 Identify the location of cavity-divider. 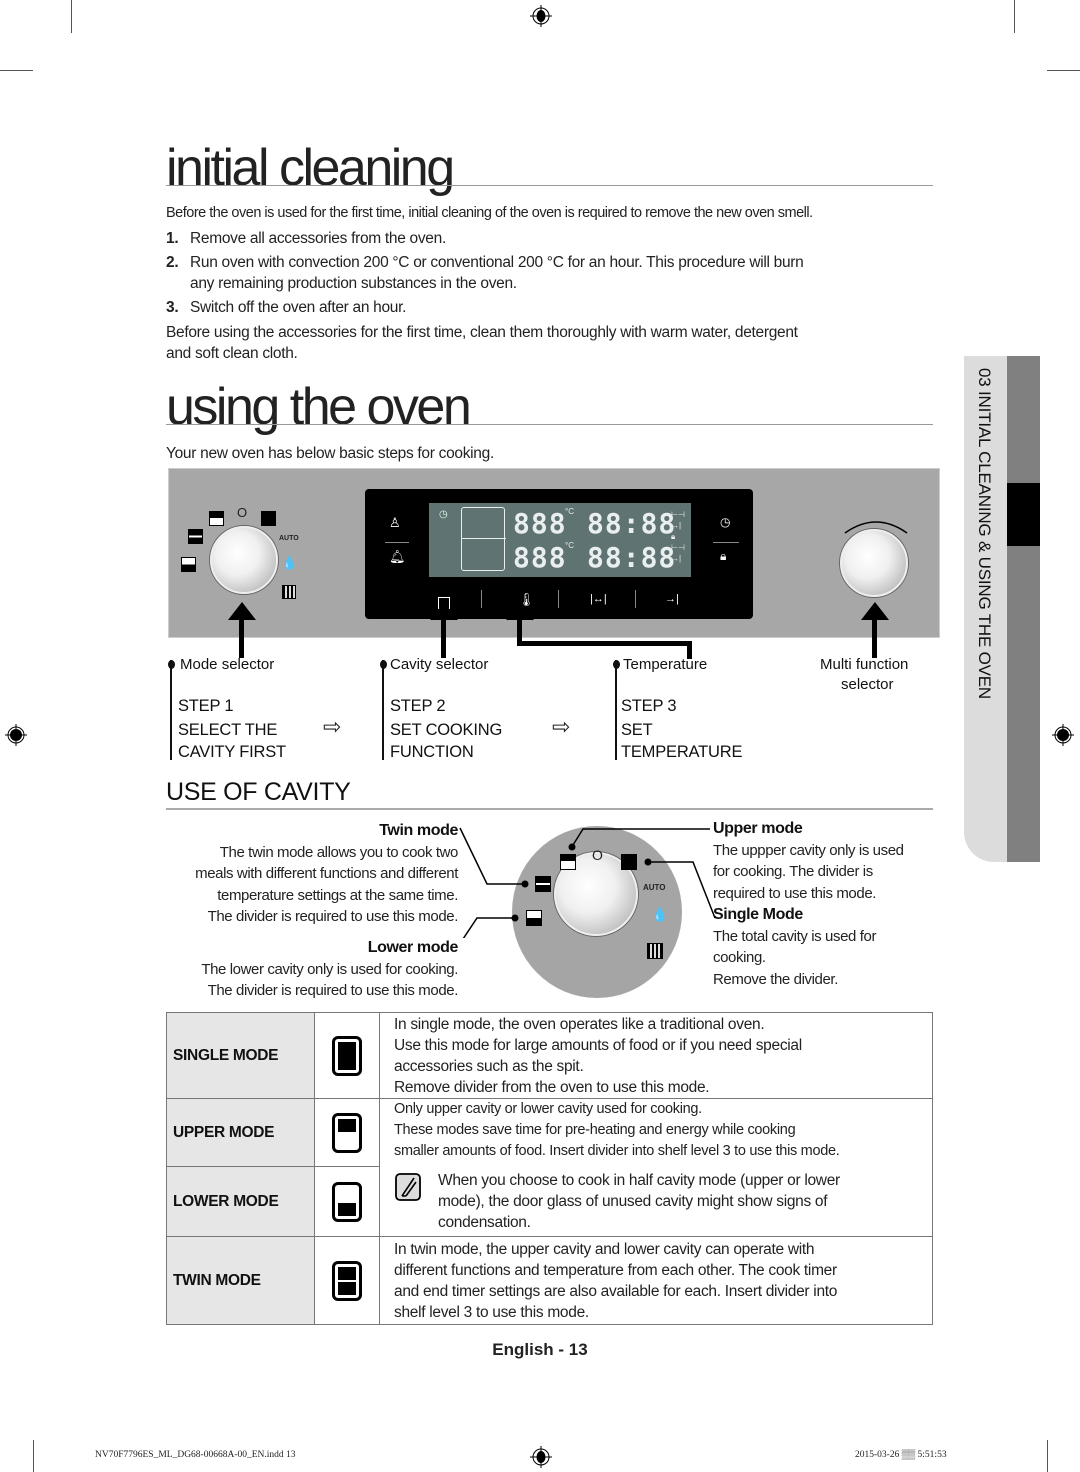
(483, 538).